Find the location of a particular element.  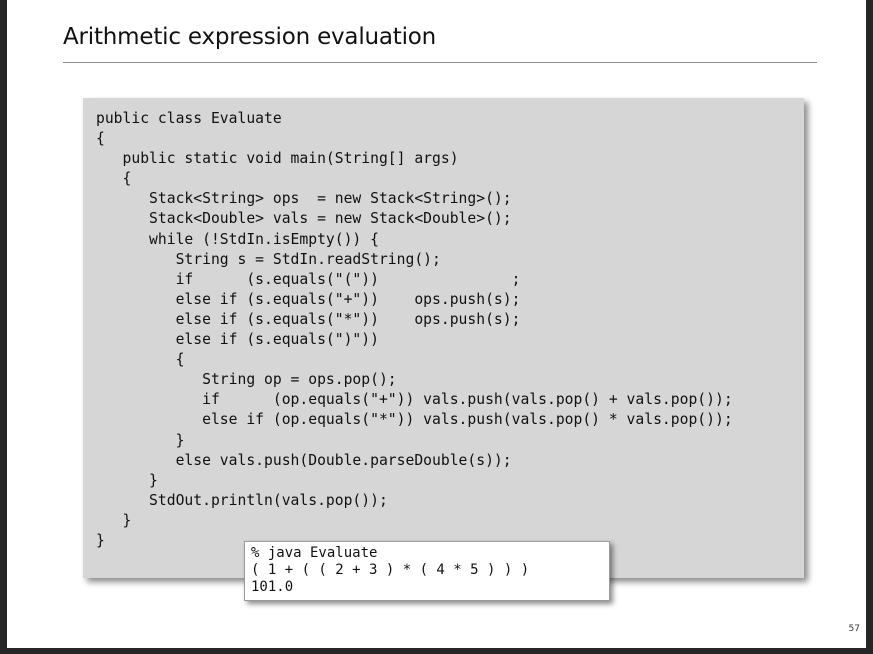

console-input: ( 1 + ( ( 2 + 3 ) * ( 4 * 5 ) ) ) is located at coordinates (390, 570).